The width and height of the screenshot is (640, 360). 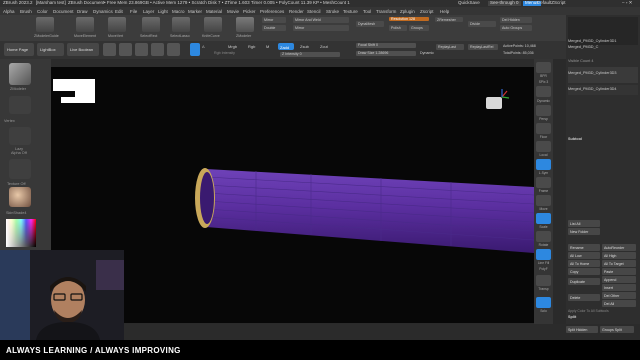 I want to click on zremesher-button: ZRemesher, so click(x=449, y=19).